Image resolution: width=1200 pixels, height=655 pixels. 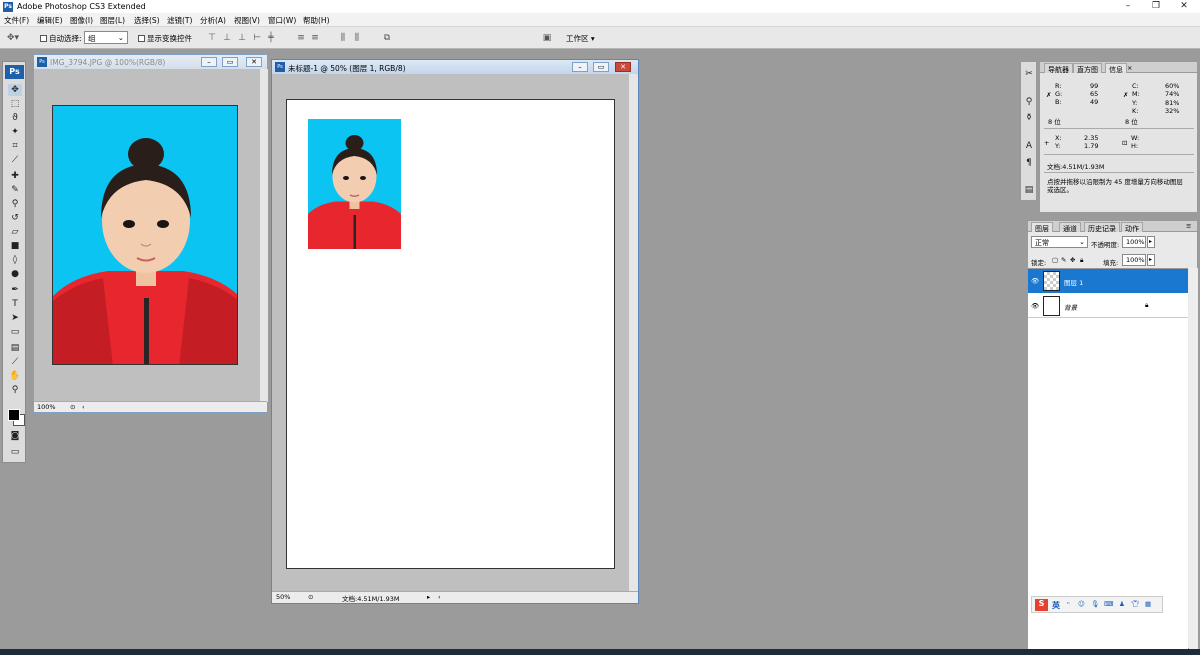 What do you see at coordinates (1055, 260) in the screenshot?
I see `lock-transparency-icon: ▢` at bounding box center [1055, 260].